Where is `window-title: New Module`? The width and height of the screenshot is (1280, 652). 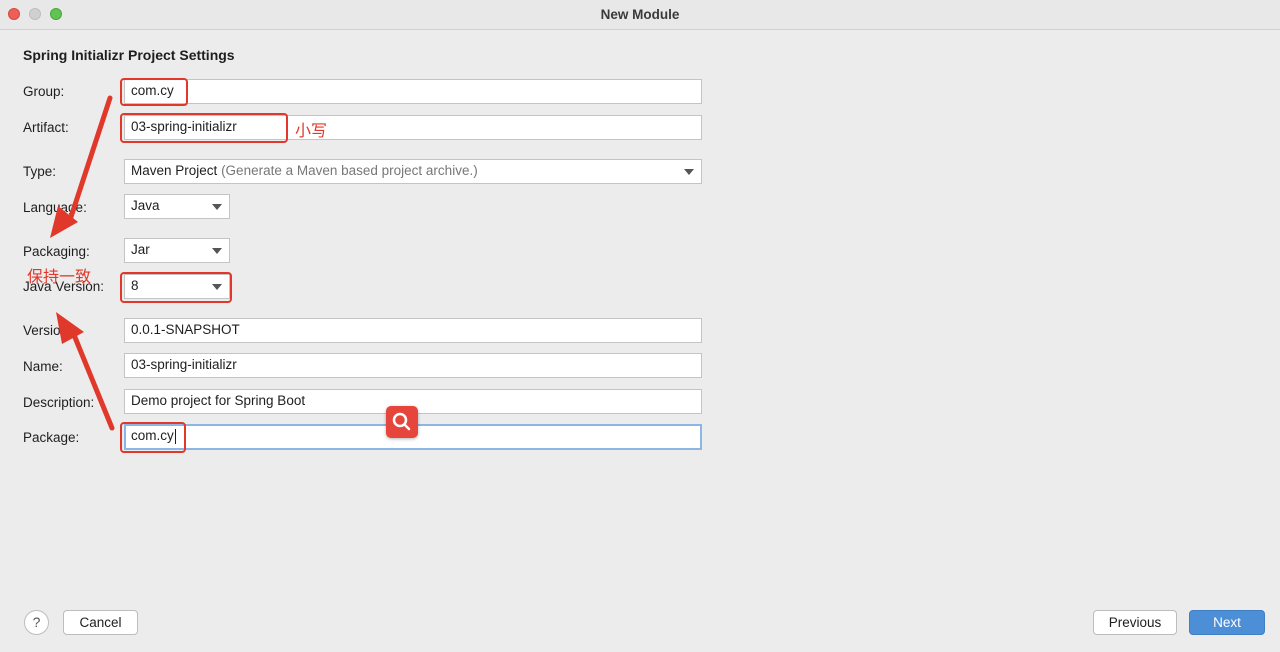 window-title: New Module is located at coordinates (640, 14).